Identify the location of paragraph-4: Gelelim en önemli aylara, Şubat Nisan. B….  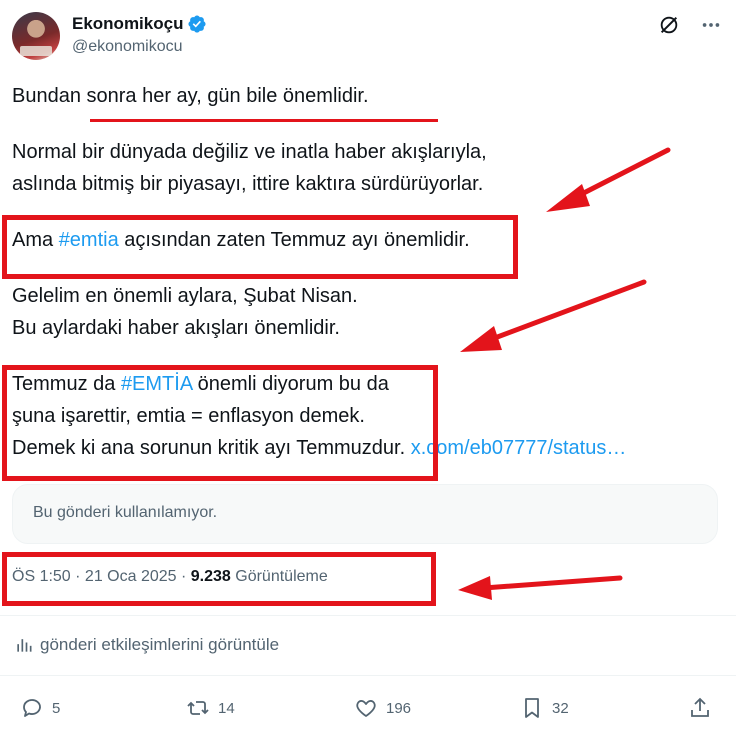
(362, 312).